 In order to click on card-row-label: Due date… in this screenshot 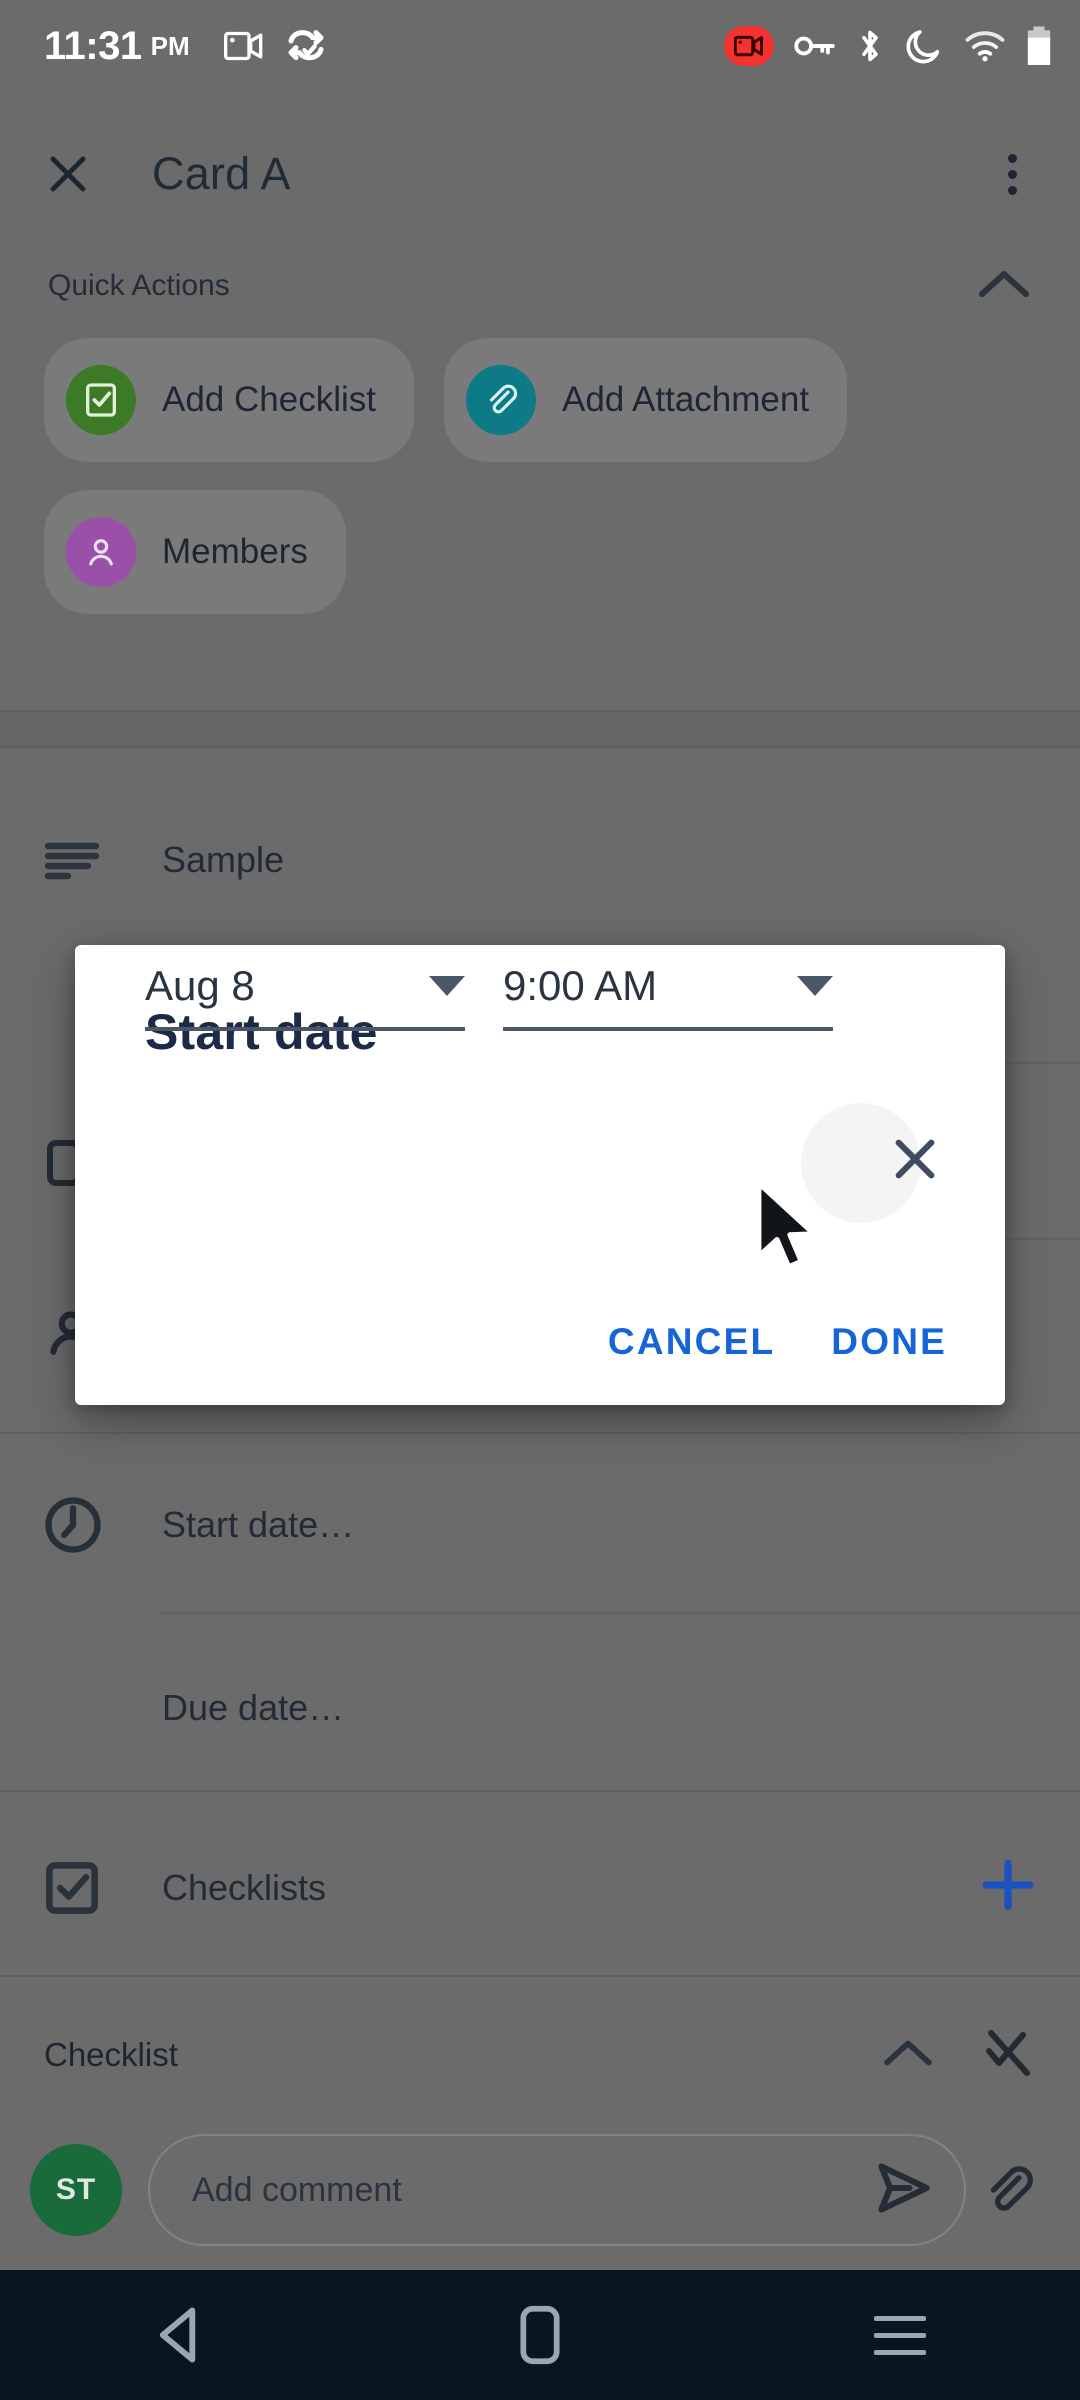, I will do `click(253, 1707)`.